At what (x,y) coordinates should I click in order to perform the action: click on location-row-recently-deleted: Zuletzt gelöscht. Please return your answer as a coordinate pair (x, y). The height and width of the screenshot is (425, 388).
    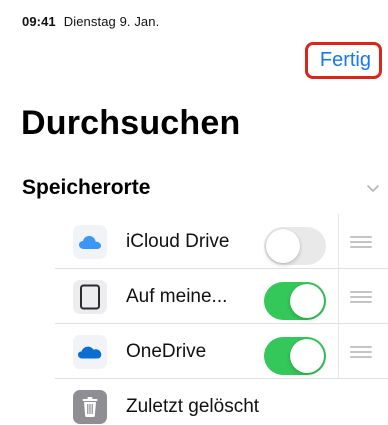
    Looking at the image, I should click on (194, 402).